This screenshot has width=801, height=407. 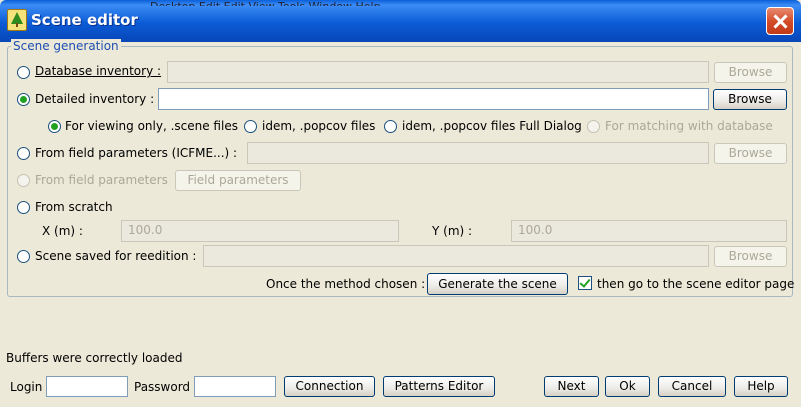 What do you see at coordinates (750, 256) in the screenshot?
I see `scene-saved-browse-button: Browse` at bounding box center [750, 256].